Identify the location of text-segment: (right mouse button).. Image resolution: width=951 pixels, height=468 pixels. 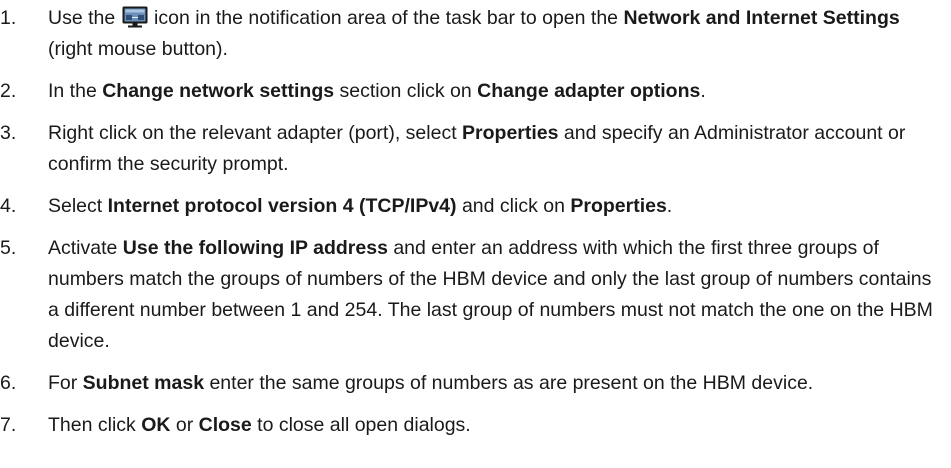
(138, 49).